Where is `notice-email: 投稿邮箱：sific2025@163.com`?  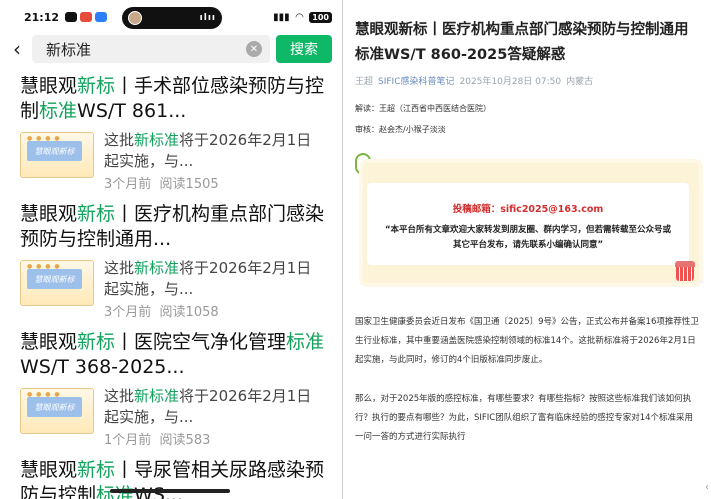 notice-email: 投稿邮箱：sific2025@163.com is located at coordinates (528, 209).